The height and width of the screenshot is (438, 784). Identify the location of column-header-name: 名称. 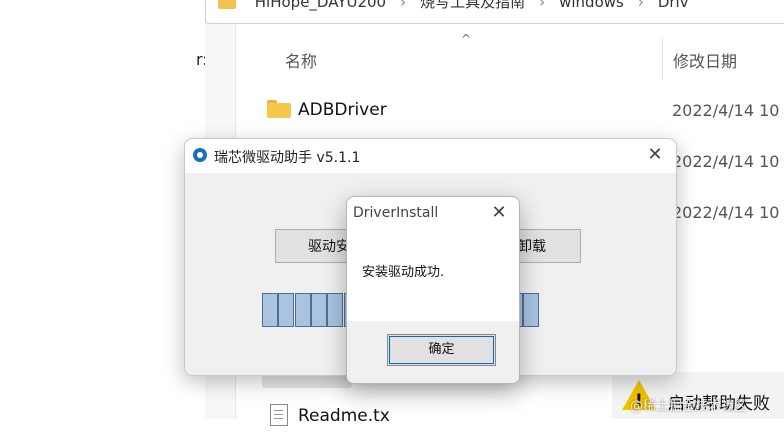
(301, 60).